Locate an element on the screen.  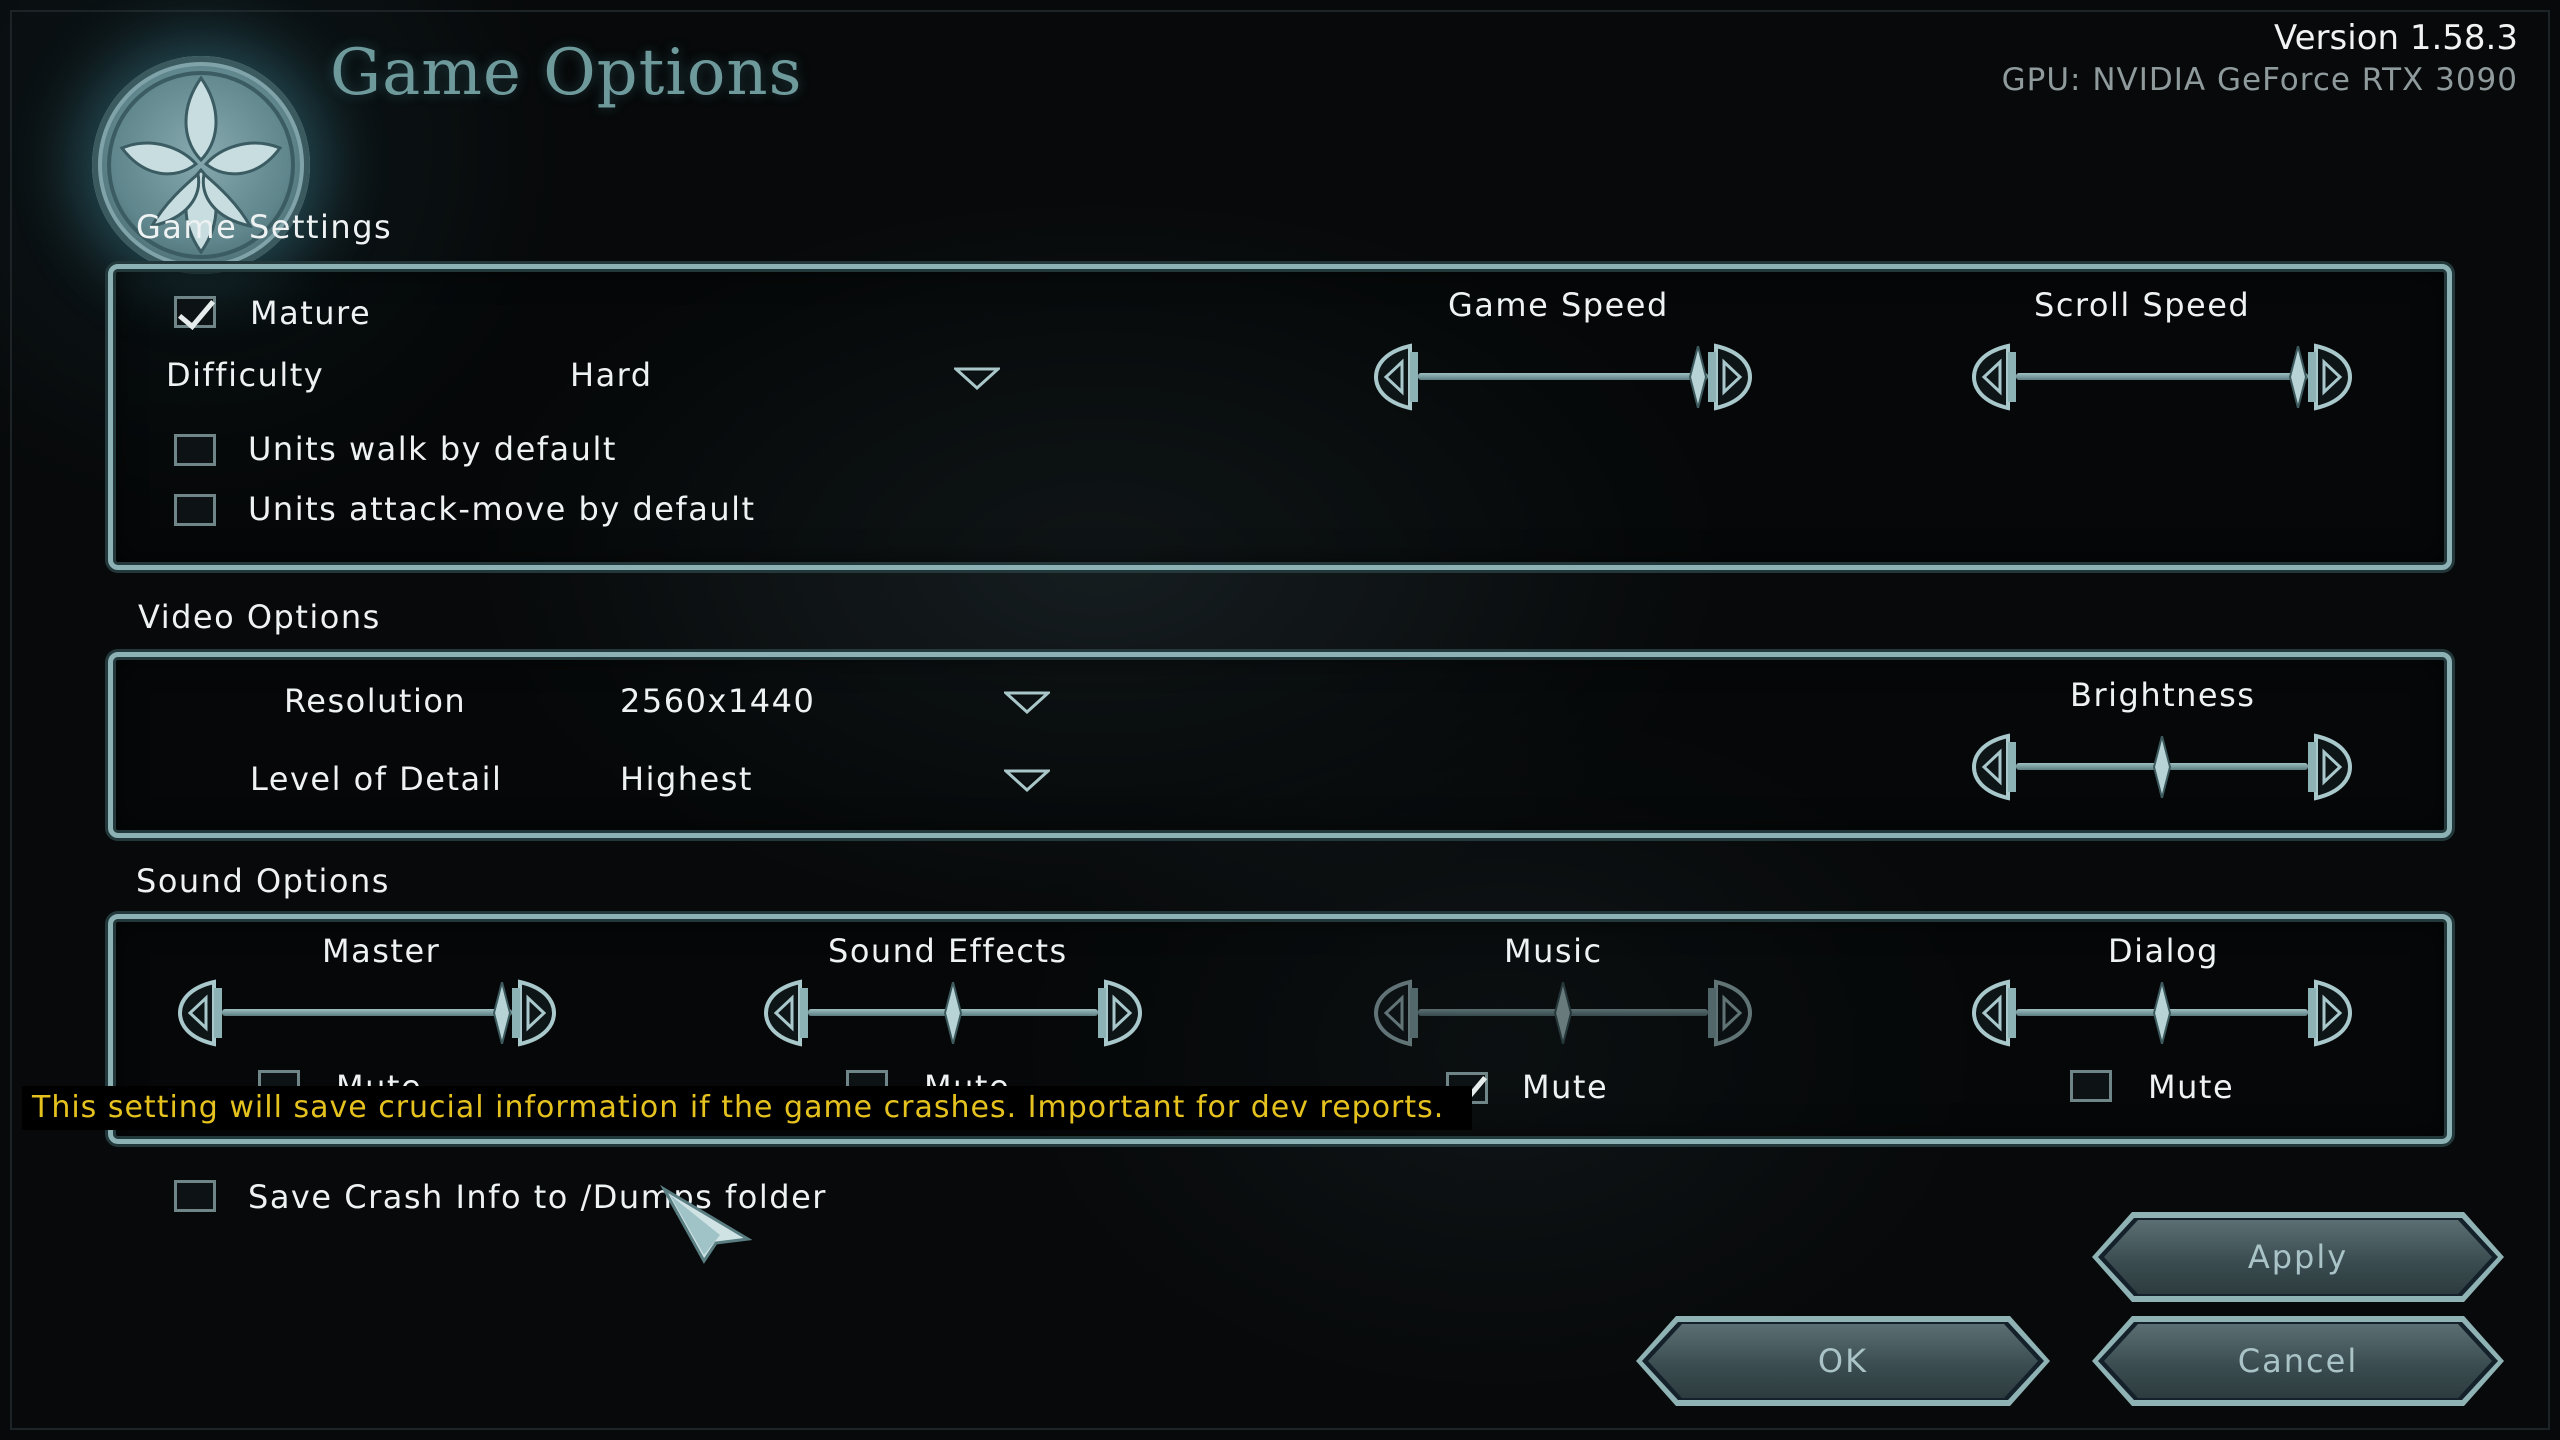
master-volume-slider is located at coordinates (367, 1013).